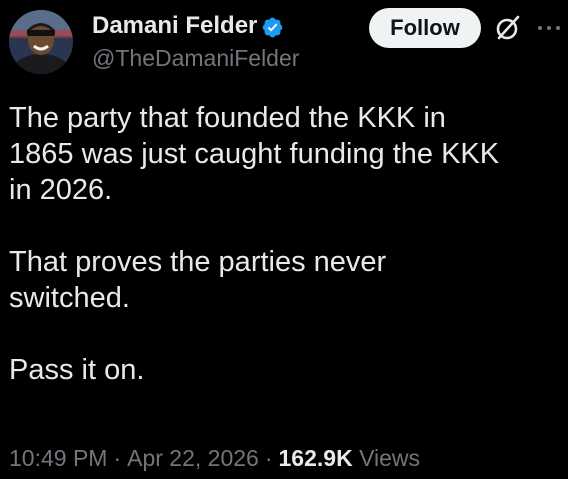 Image resolution: width=568 pixels, height=479 pixels. Describe the element at coordinates (58, 458) in the screenshot. I see `post-time: 10:49 PM` at that location.